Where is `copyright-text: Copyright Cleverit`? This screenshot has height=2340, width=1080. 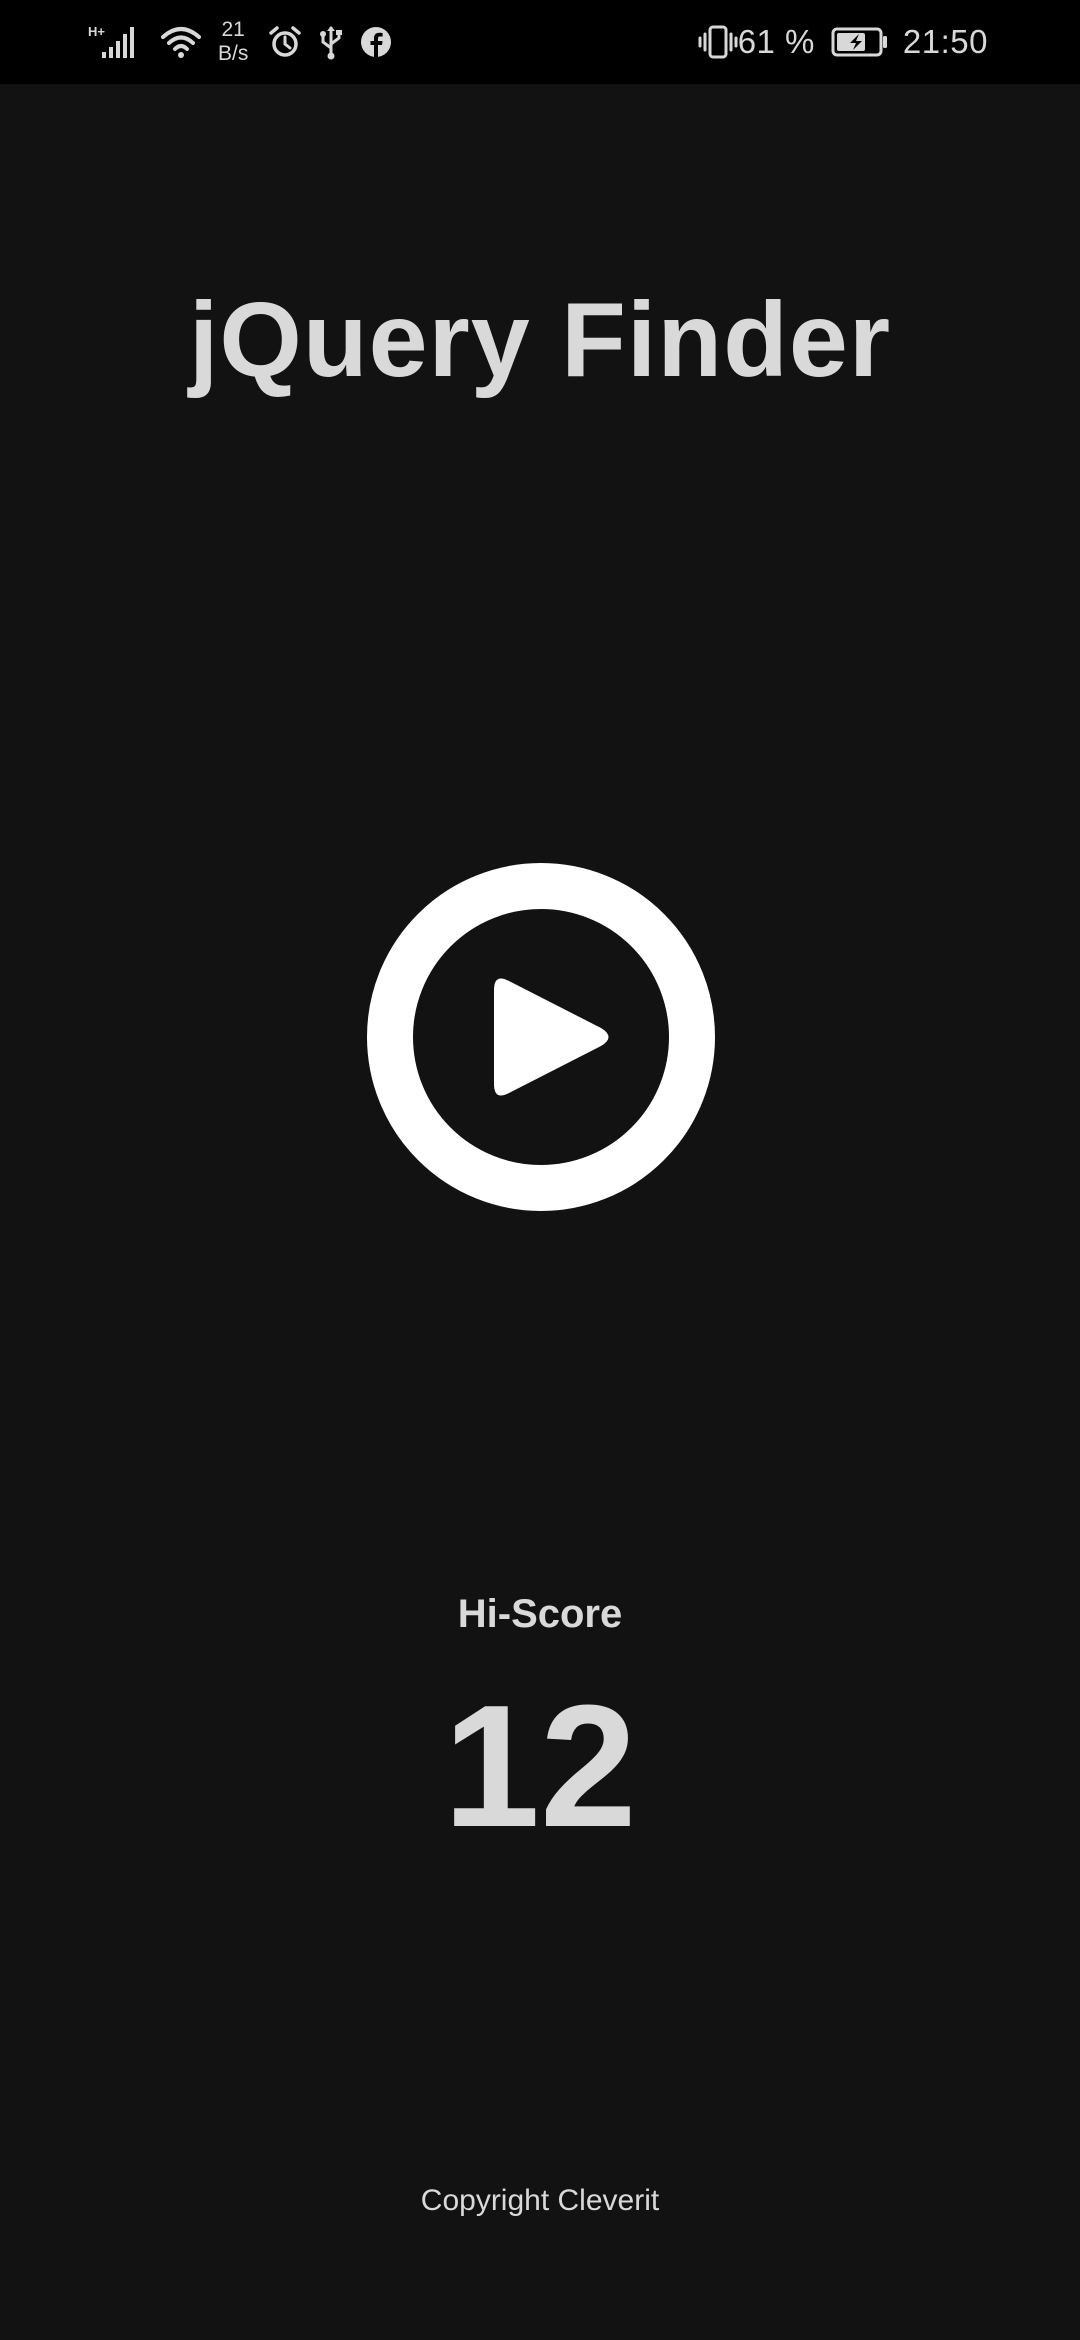
copyright-text: Copyright Cleverit is located at coordinates (540, 2200).